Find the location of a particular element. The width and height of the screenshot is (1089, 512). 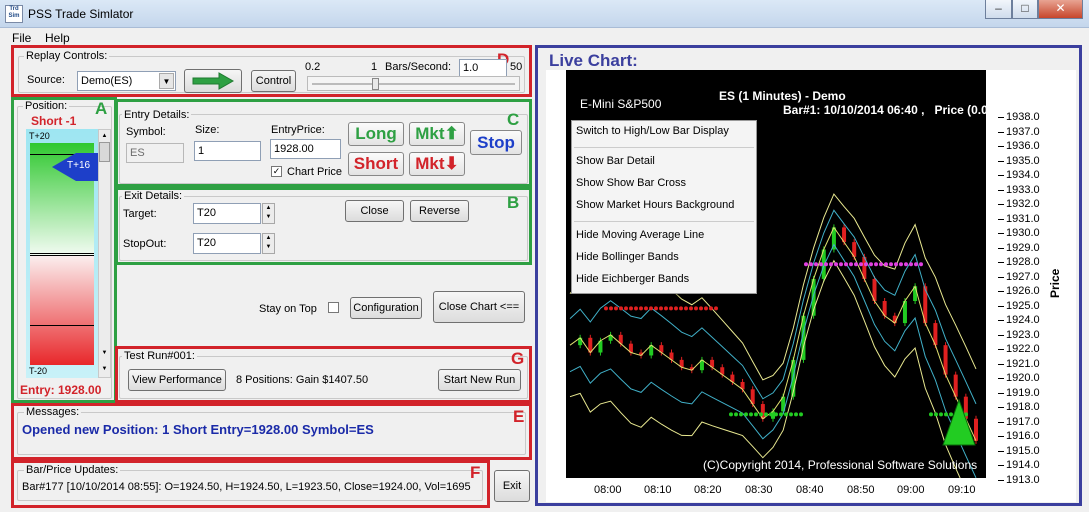

size-input: 1 is located at coordinates (227, 151).